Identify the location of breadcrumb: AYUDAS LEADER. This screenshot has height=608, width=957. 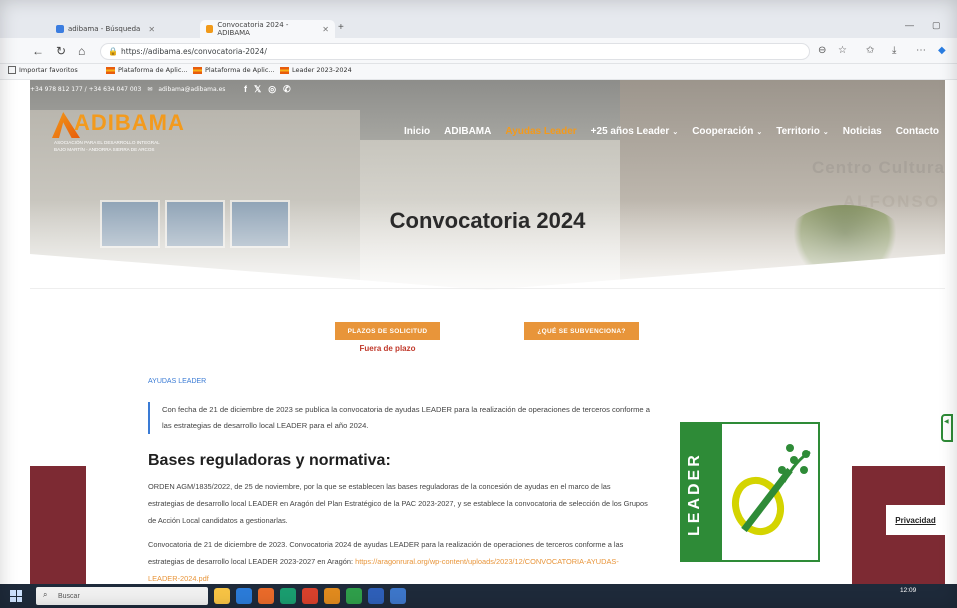
(177, 381).